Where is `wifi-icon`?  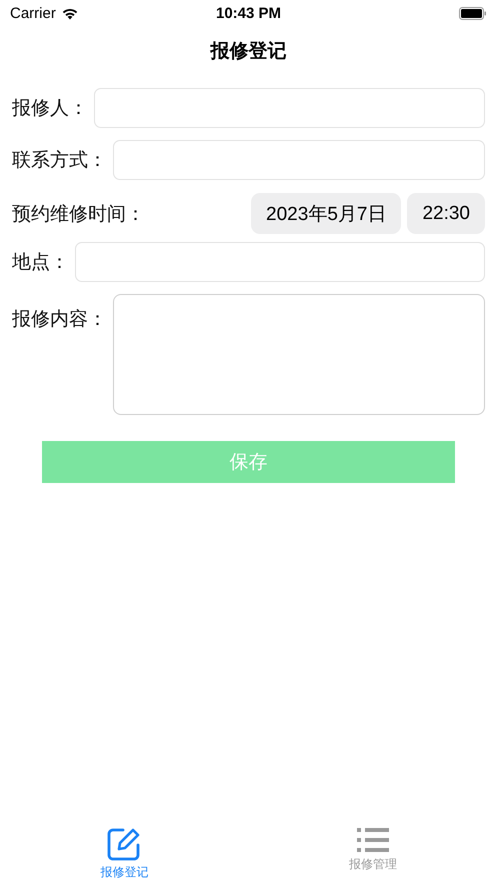 wifi-icon is located at coordinates (69, 13).